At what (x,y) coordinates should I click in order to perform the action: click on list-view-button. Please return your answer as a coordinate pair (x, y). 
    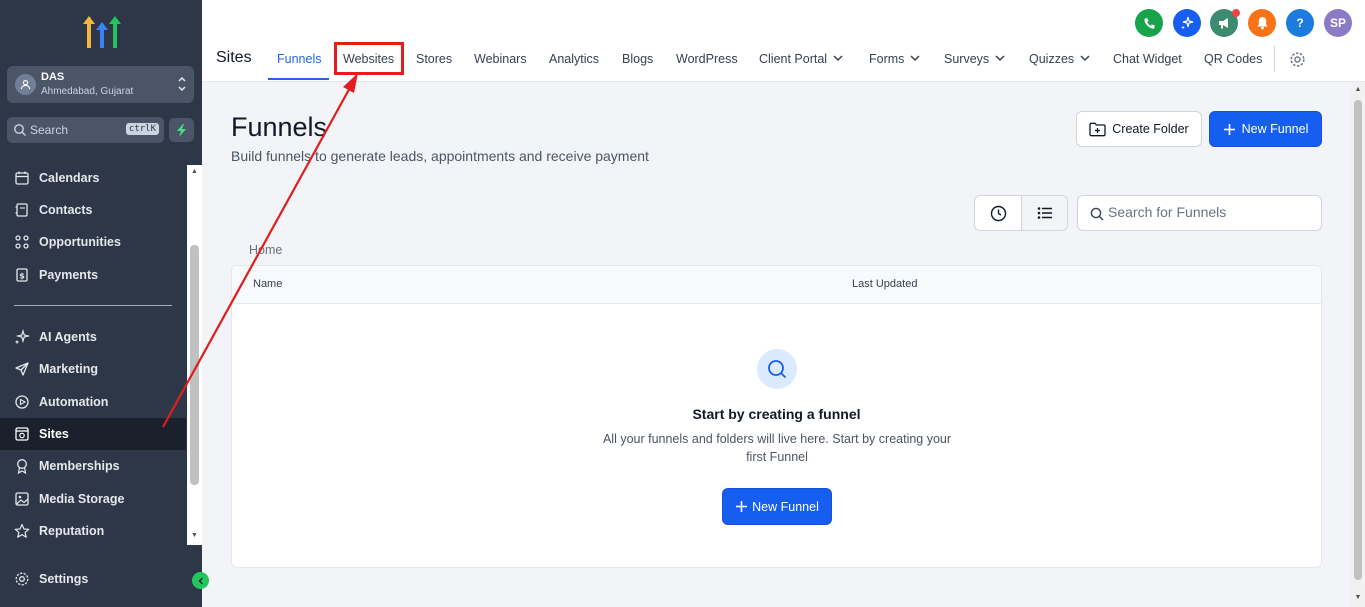
    Looking at the image, I should click on (1044, 213).